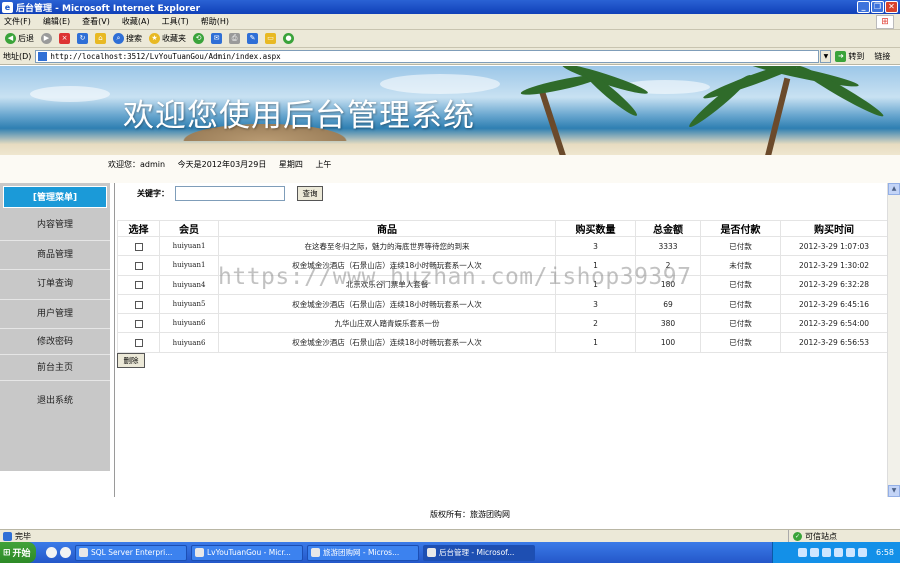 The image size is (900, 563). What do you see at coordinates (18, 552) in the screenshot?
I see `start-button: ⊞ 开始` at bounding box center [18, 552].